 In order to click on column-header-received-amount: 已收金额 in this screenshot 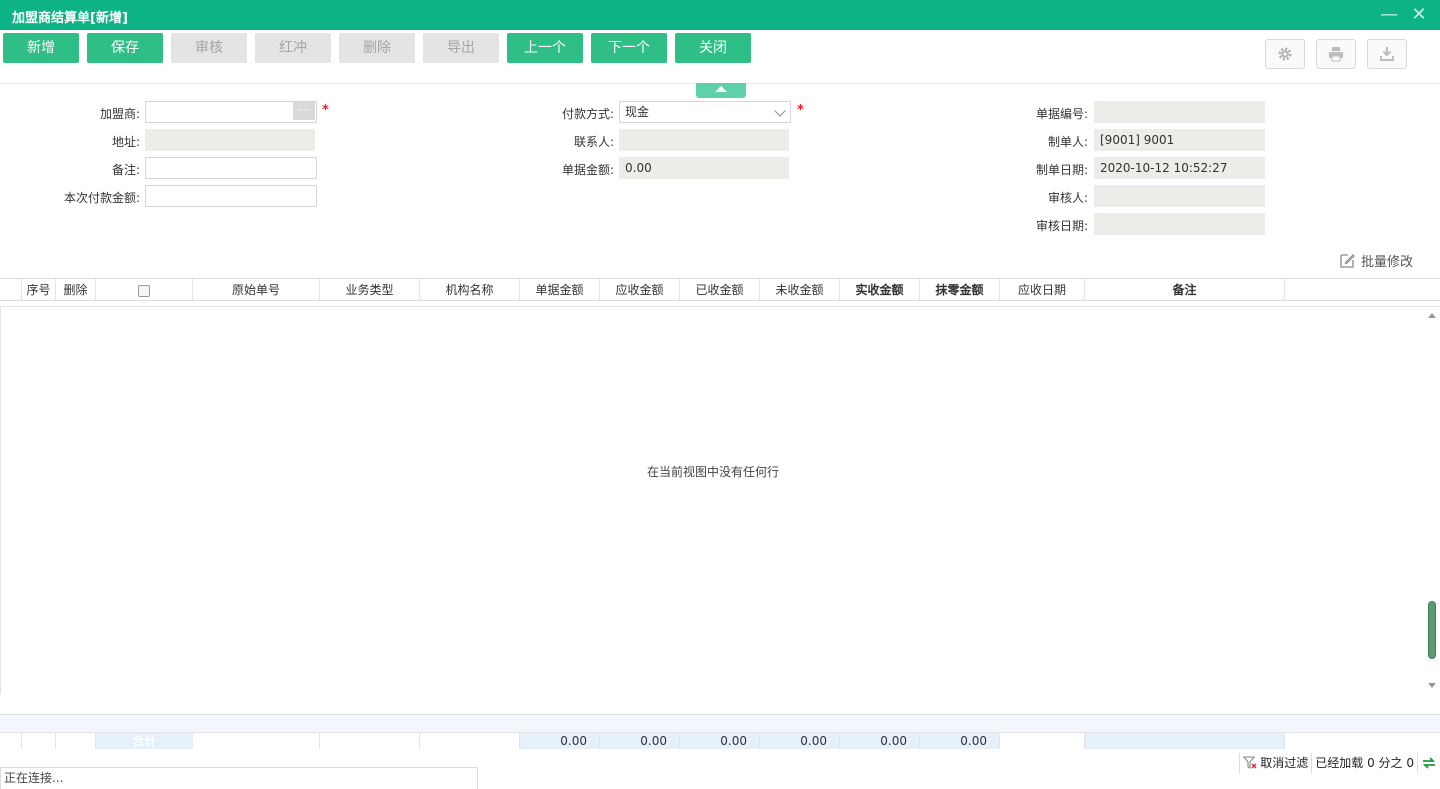, I will do `click(720, 290)`.